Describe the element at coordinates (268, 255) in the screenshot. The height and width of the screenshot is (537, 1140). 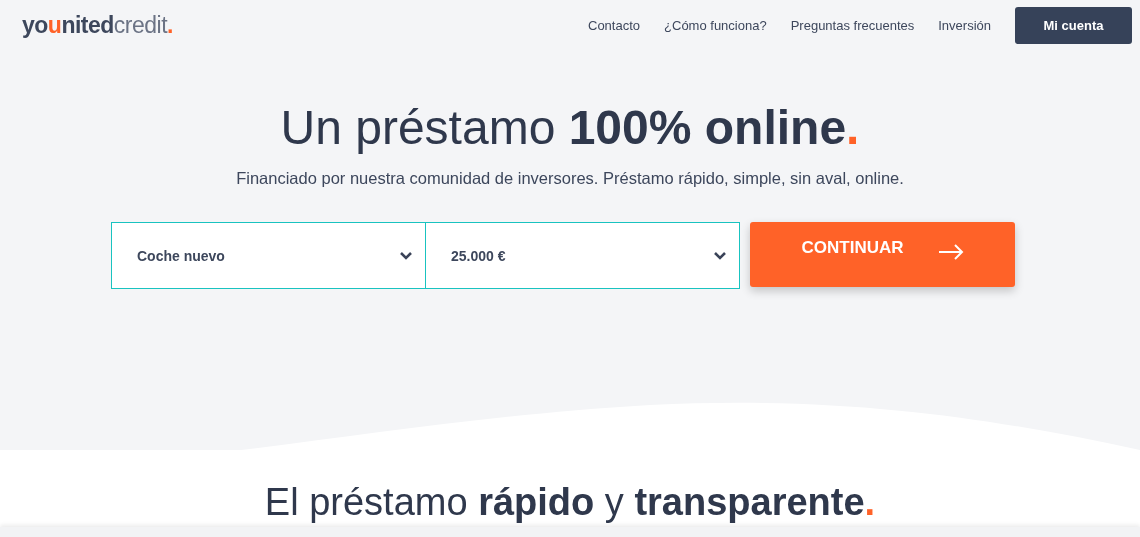
I see `select-field: Coche nuevo` at that location.